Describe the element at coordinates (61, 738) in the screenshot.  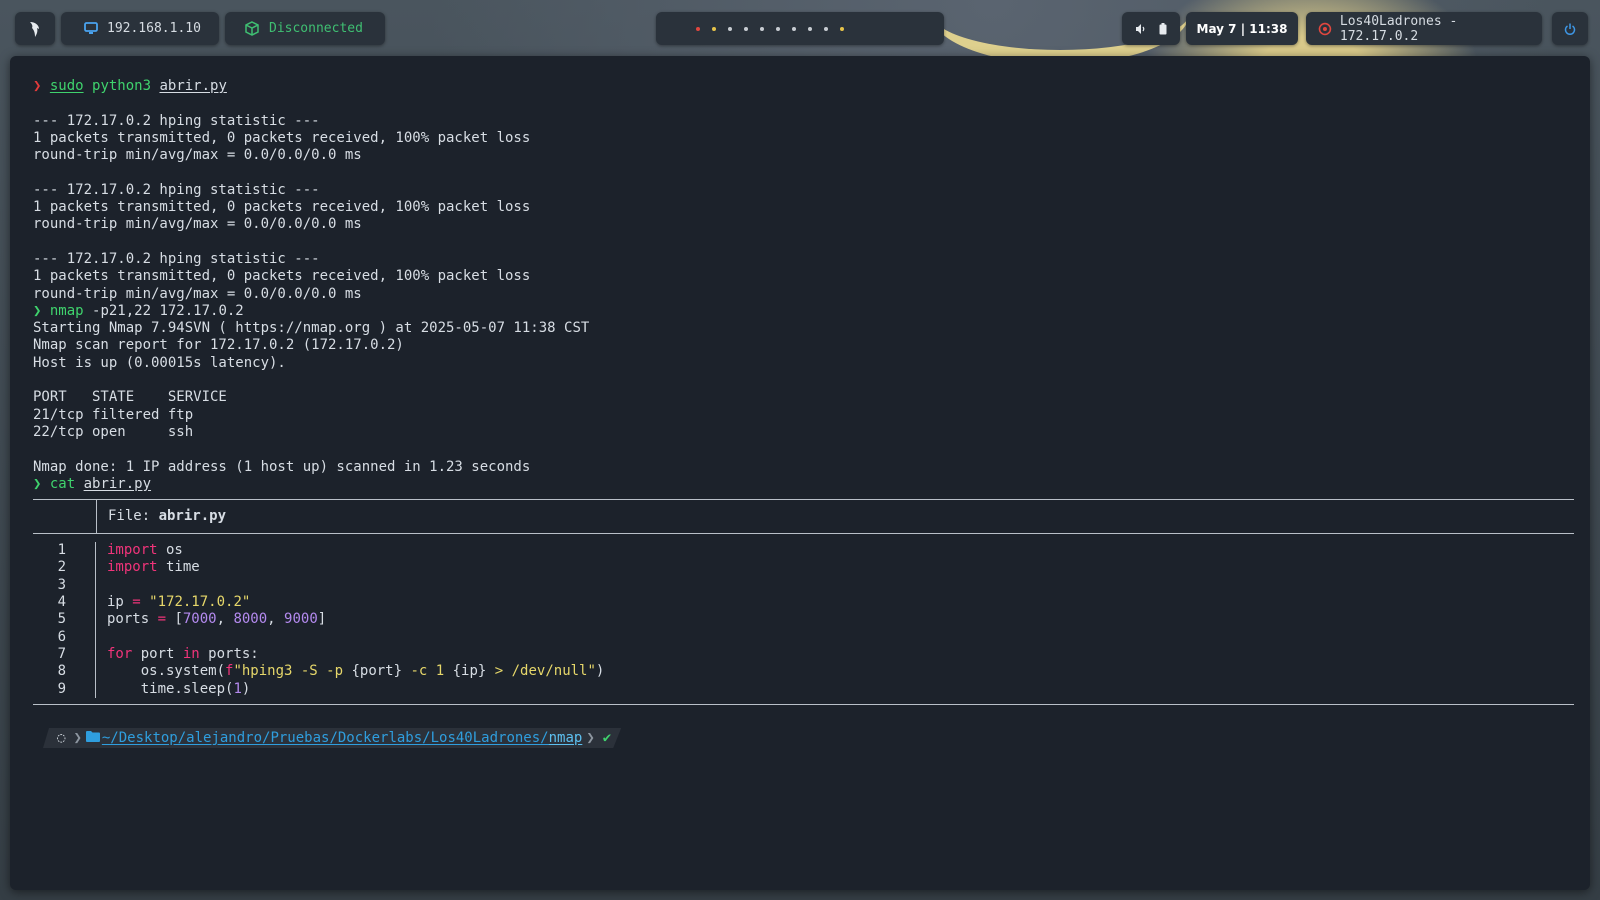
I see `os-icon: ◌` at that location.